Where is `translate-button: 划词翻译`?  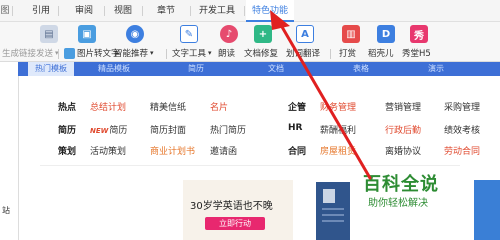 translate-button: 划词翻译 is located at coordinates (303, 53).